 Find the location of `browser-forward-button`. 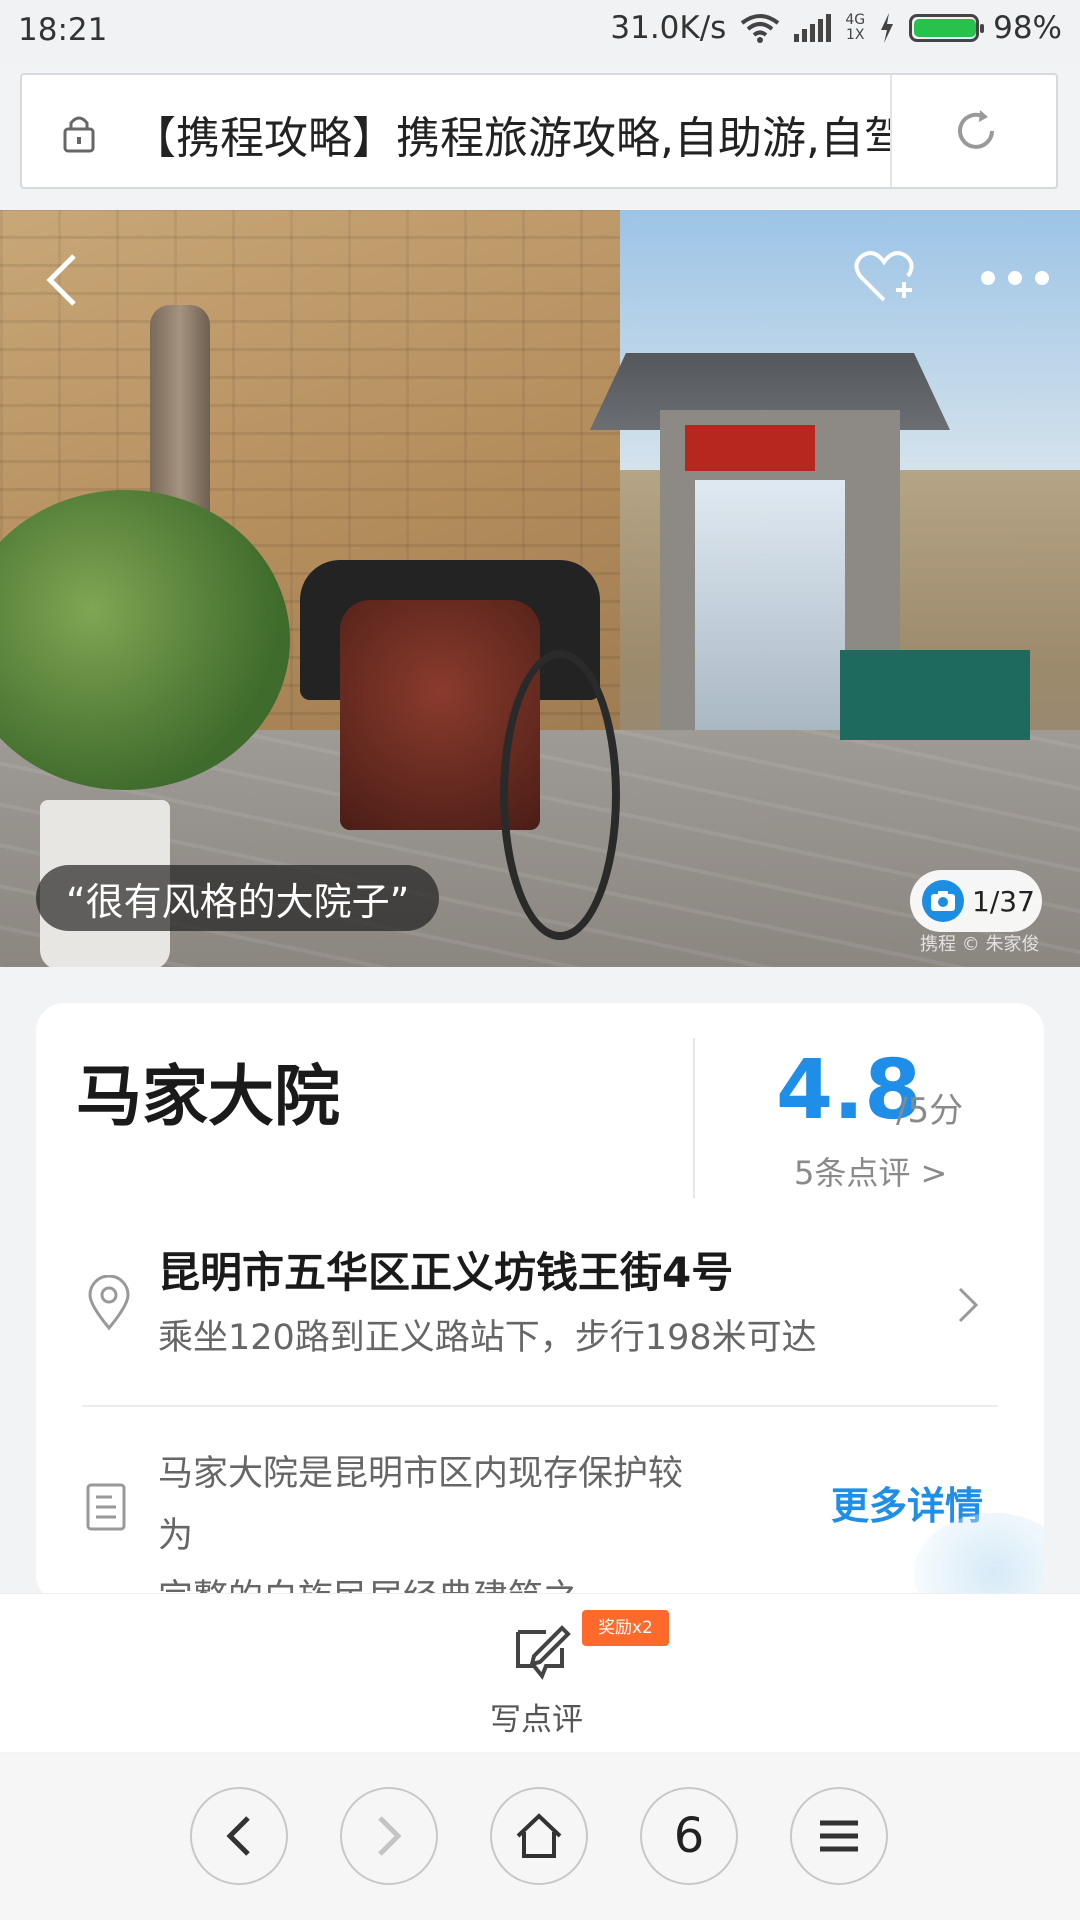

browser-forward-button is located at coordinates (389, 1836).